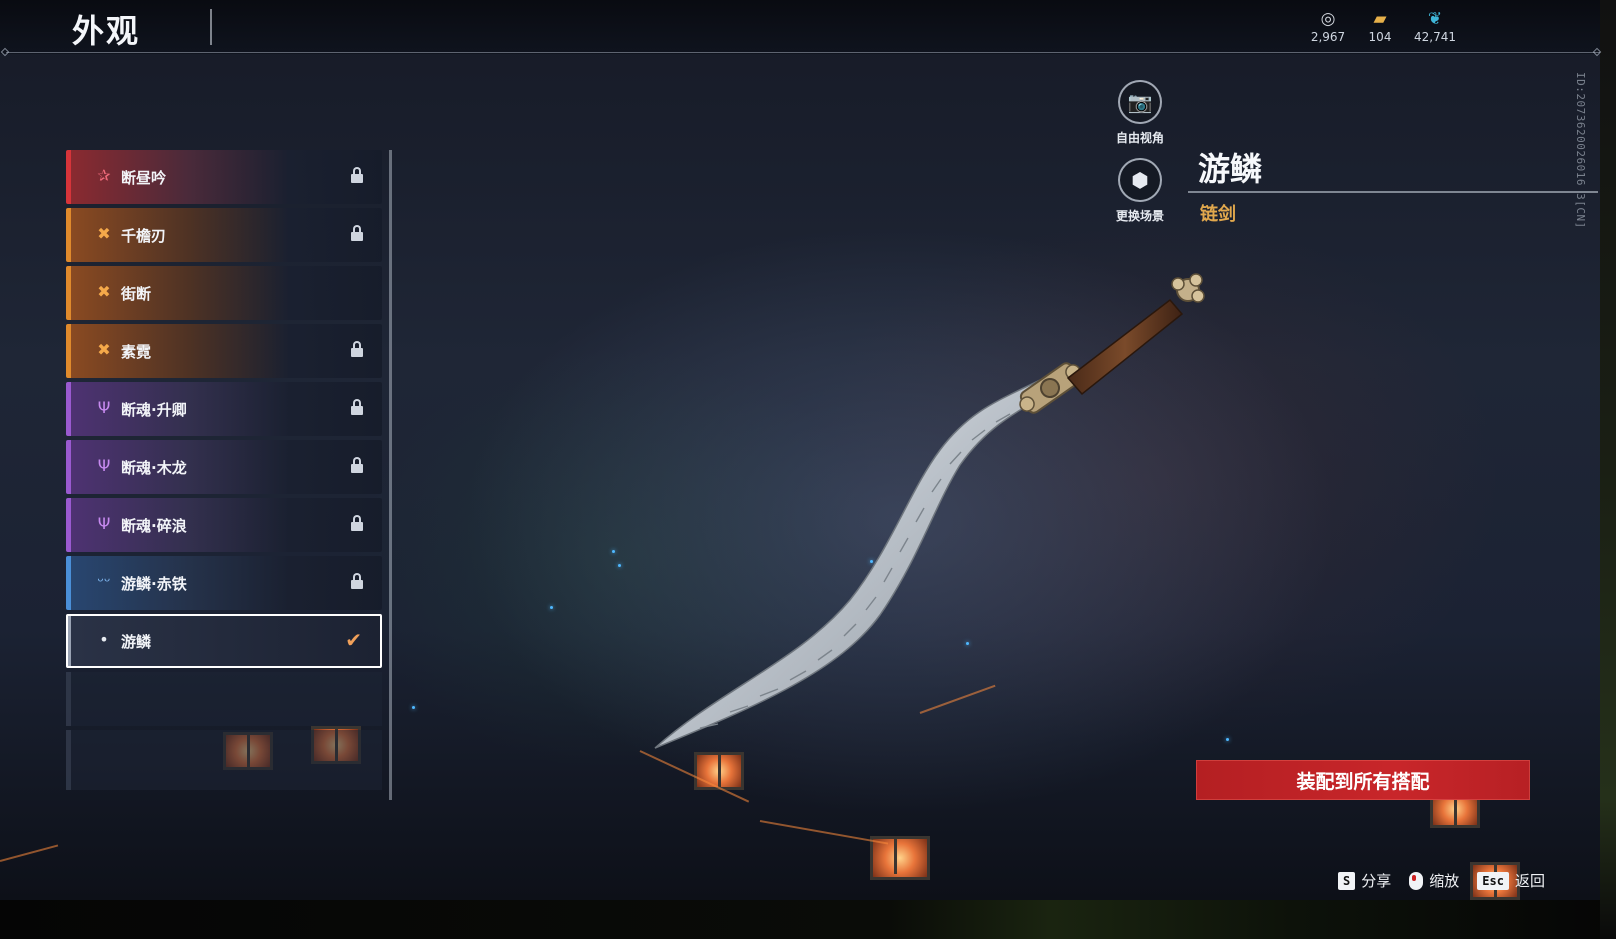 The height and width of the screenshot is (939, 1616). I want to click on skin-item-label: 断昼吟, so click(144, 178).